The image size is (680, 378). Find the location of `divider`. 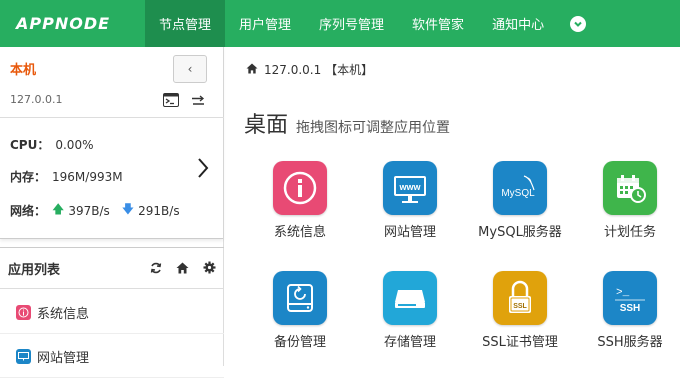

divider is located at coordinates (112, 117).